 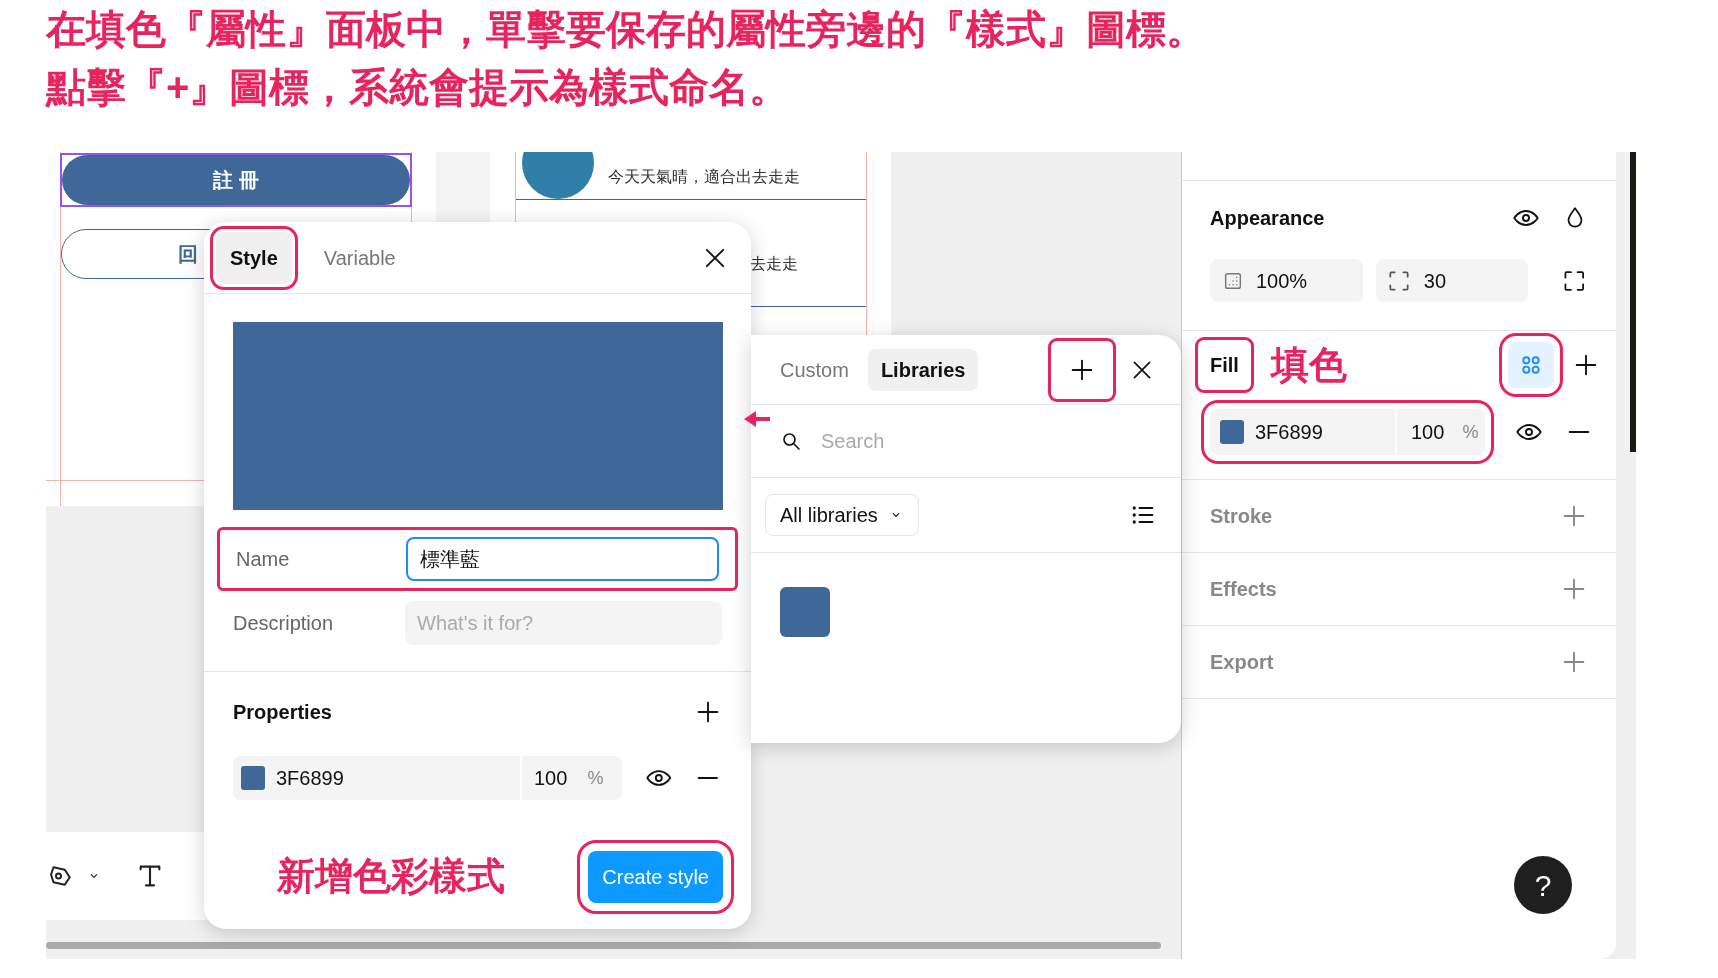 I want to click on fill-field: 3F6899 100 %, so click(x=427, y=778).